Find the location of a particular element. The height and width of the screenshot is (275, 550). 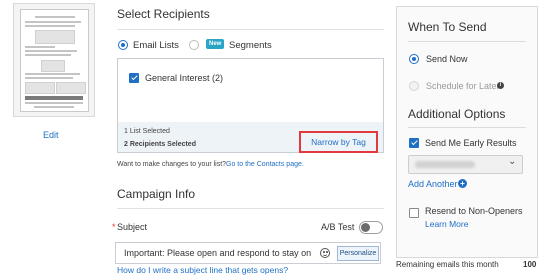

email-preview-image is located at coordinates (54, 60).